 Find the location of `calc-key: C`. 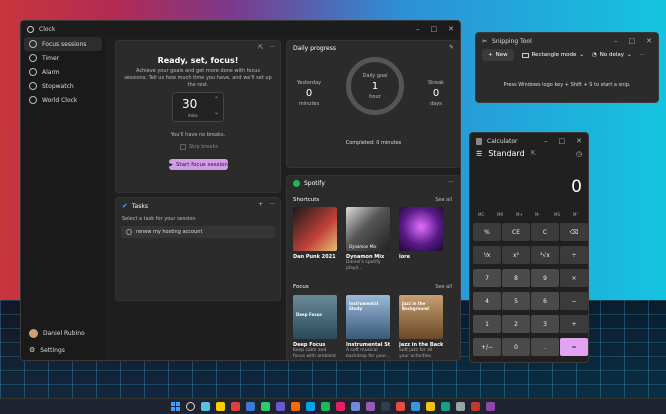

calc-key: C is located at coordinates (545, 232).